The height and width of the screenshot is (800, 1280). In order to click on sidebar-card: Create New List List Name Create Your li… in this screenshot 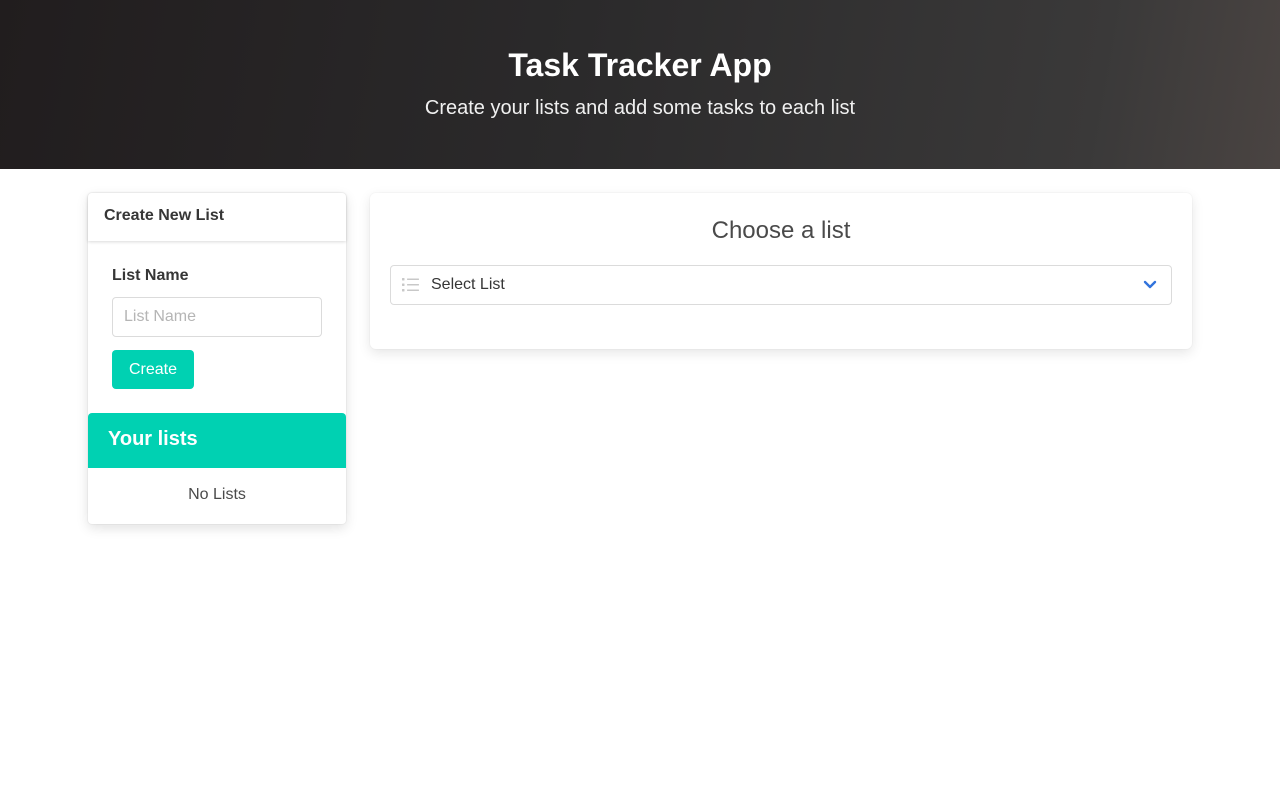, I will do `click(217, 358)`.